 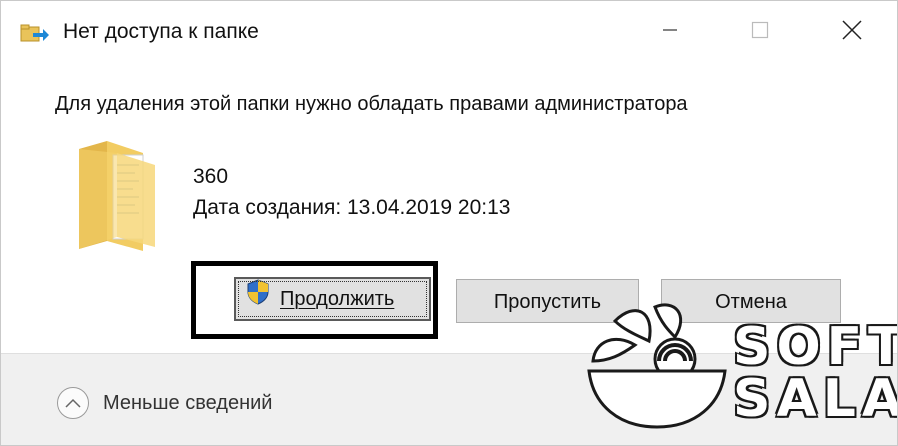 I want to click on folder-move-icon, so click(x=34, y=33).